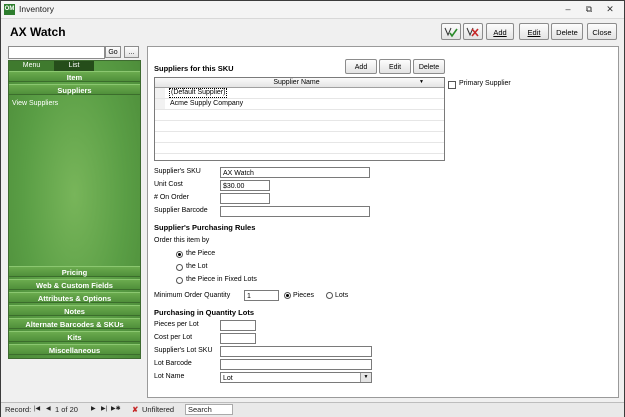 The height and width of the screenshot is (417, 625). Describe the element at coordinates (395, 66) in the screenshot. I see `supplier-edit-button: Edit` at that location.